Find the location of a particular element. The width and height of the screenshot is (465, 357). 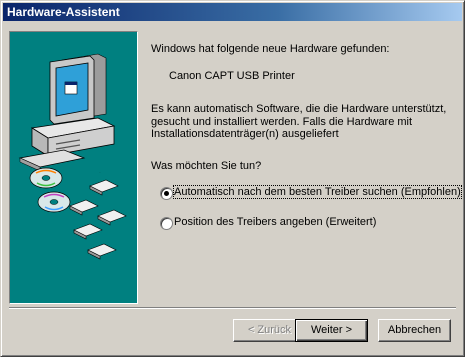

cancel-button: Abbrechen is located at coordinates (414, 330).